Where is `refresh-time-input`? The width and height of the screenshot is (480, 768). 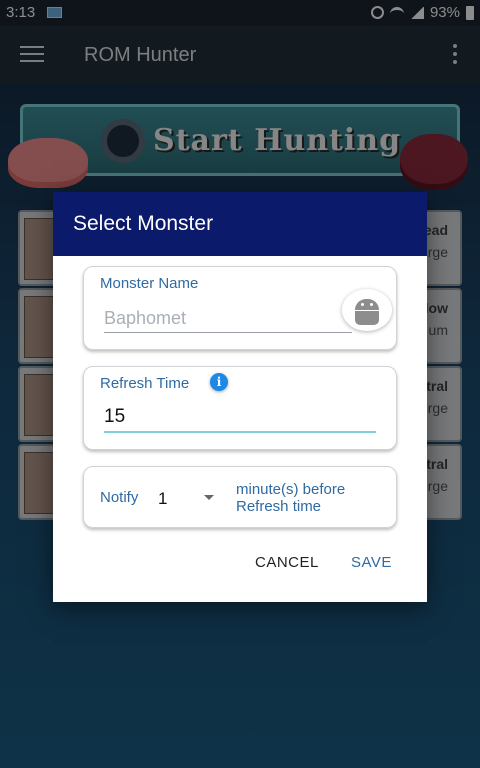
refresh-time-input is located at coordinates (240, 418).